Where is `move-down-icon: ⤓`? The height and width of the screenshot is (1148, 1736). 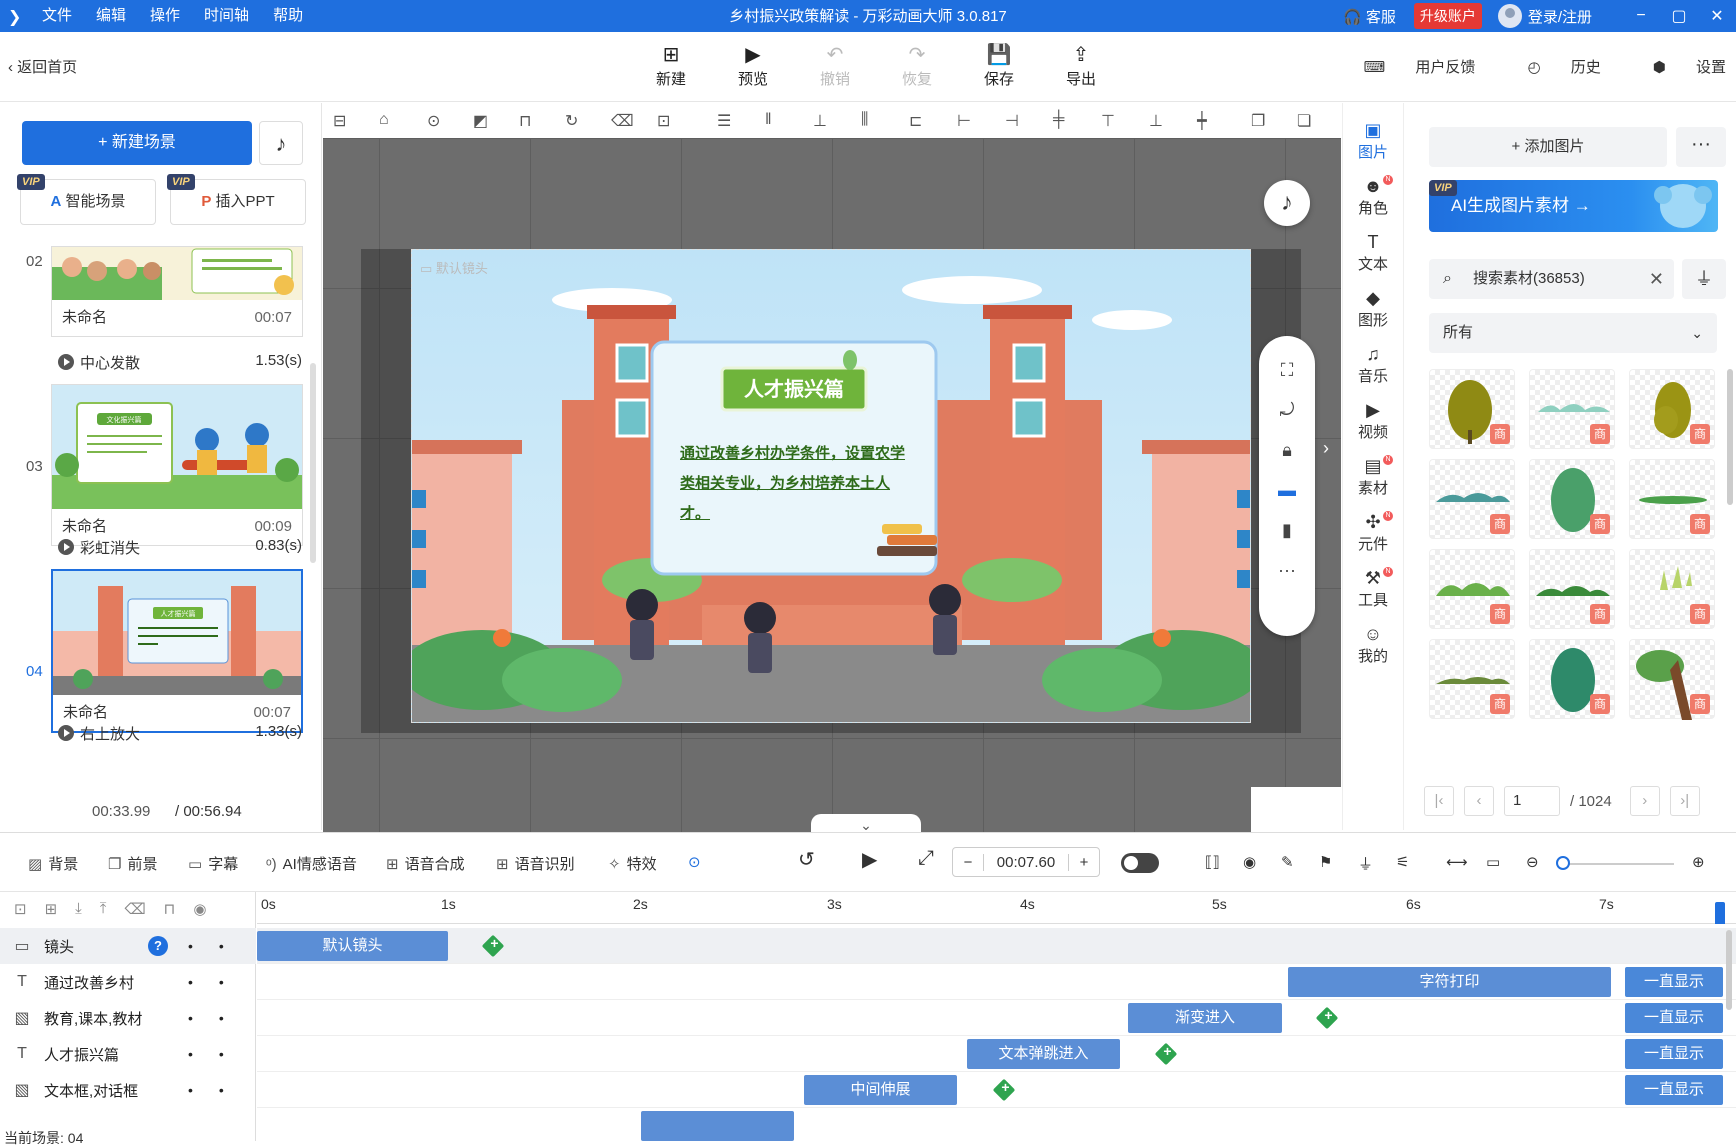 move-down-icon: ⤓ is located at coordinates (78, 909).